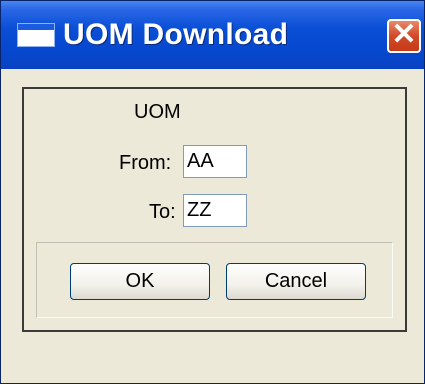 This screenshot has height=384, width=425. I want to click on from-label: From:, so click(145, 163).